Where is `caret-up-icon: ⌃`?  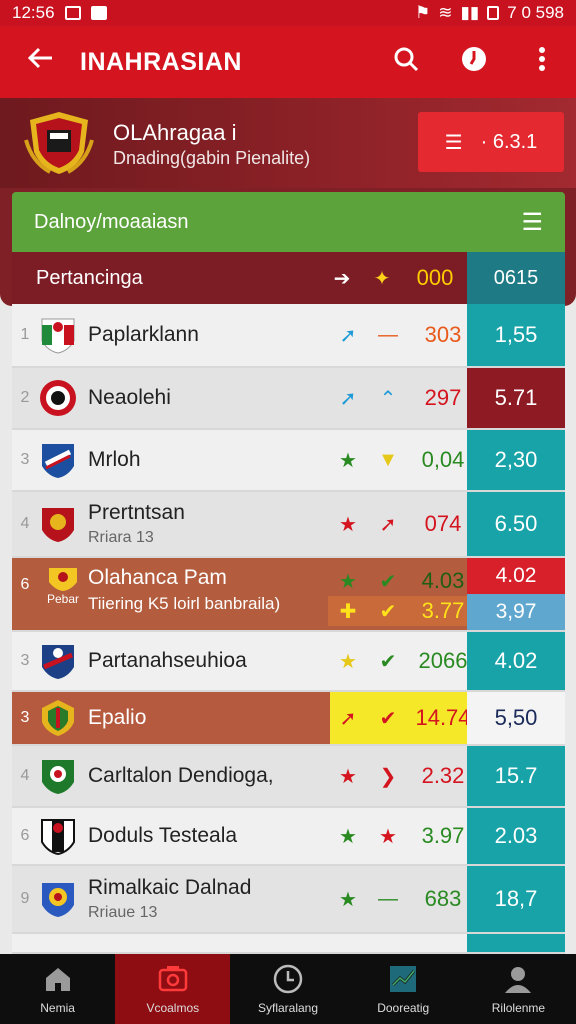 caret-up-icon: ⌃ is located at coordinates (388, 398).